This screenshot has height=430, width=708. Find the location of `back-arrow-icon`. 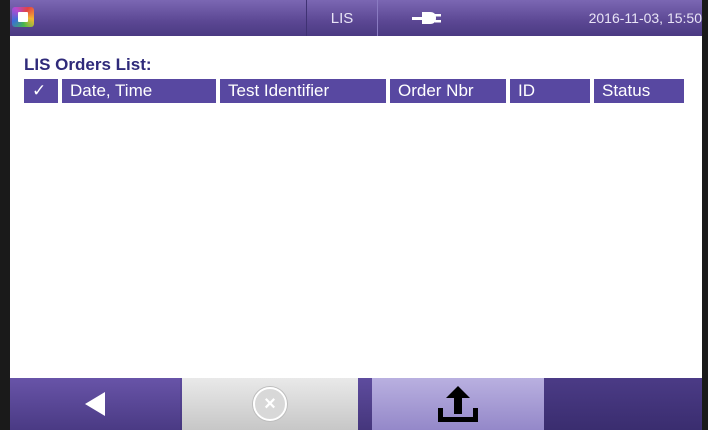

back-arrow-icon is located at coordinates (95, 404).